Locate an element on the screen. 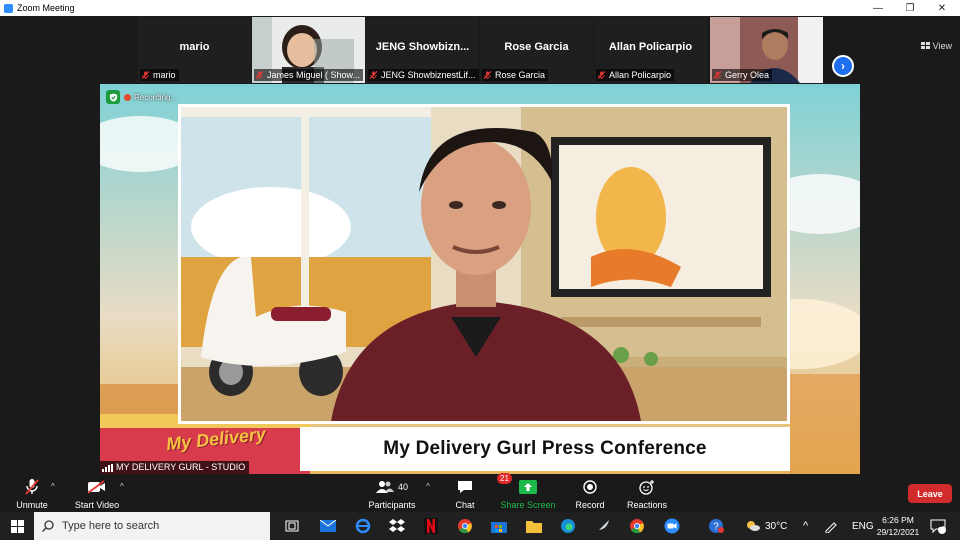 This screenshot has width=960, height=540. dropbox-icon is located at coordinates (397, 526).